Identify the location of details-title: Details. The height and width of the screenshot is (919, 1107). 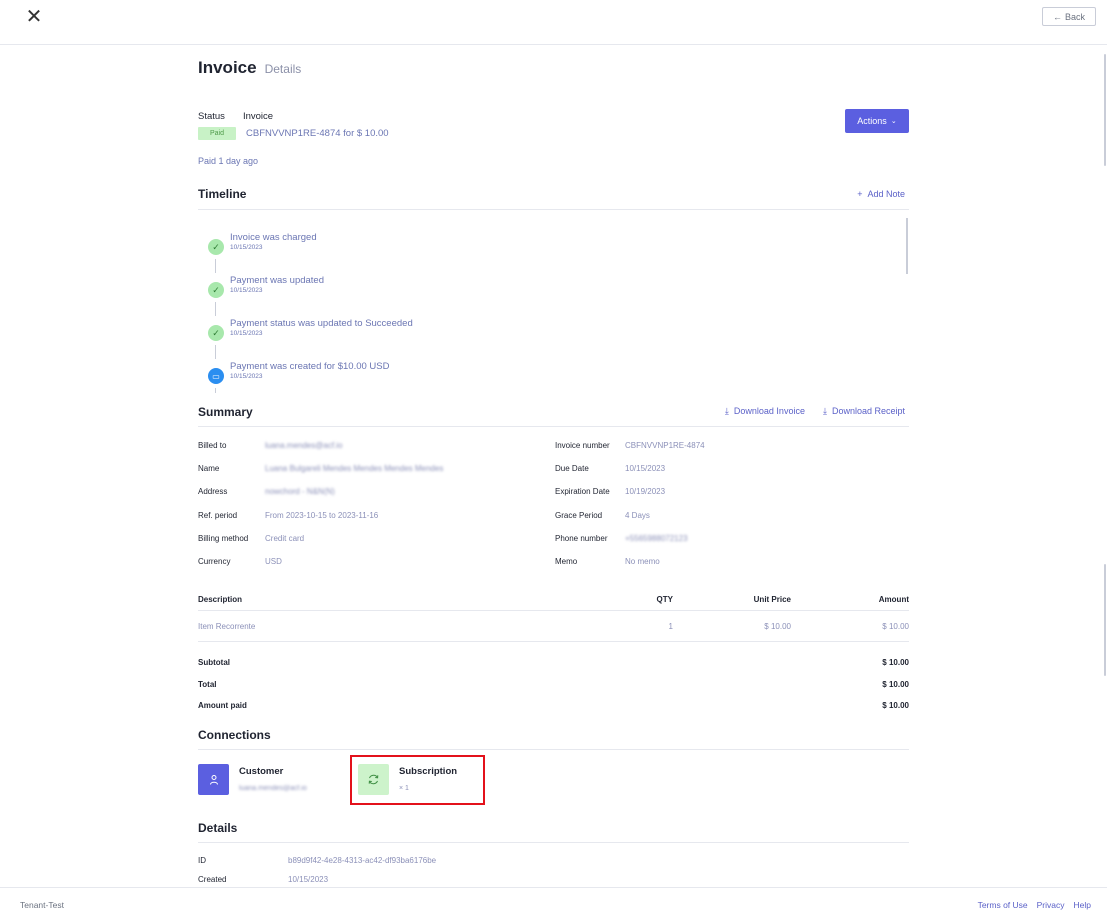
(218, 828).